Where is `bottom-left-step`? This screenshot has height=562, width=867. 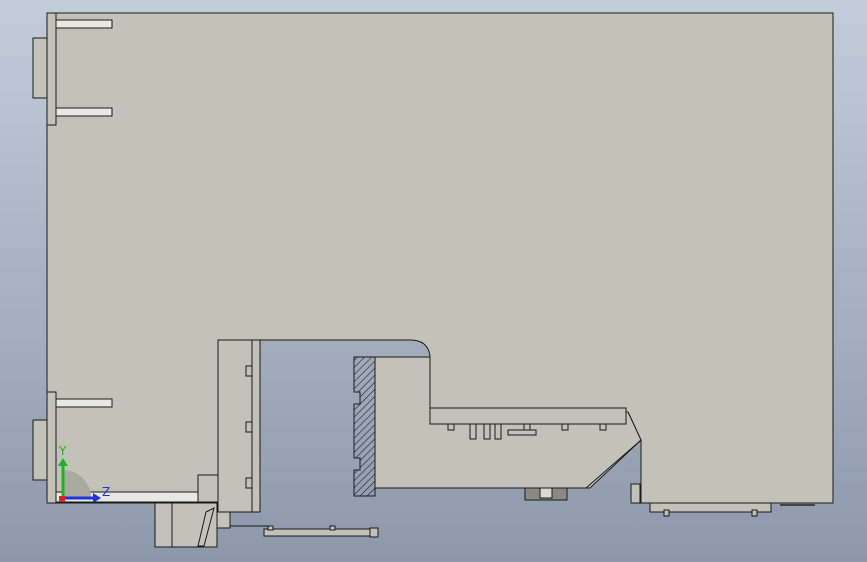 bottom-left-step is located at coordinates (208, 488).